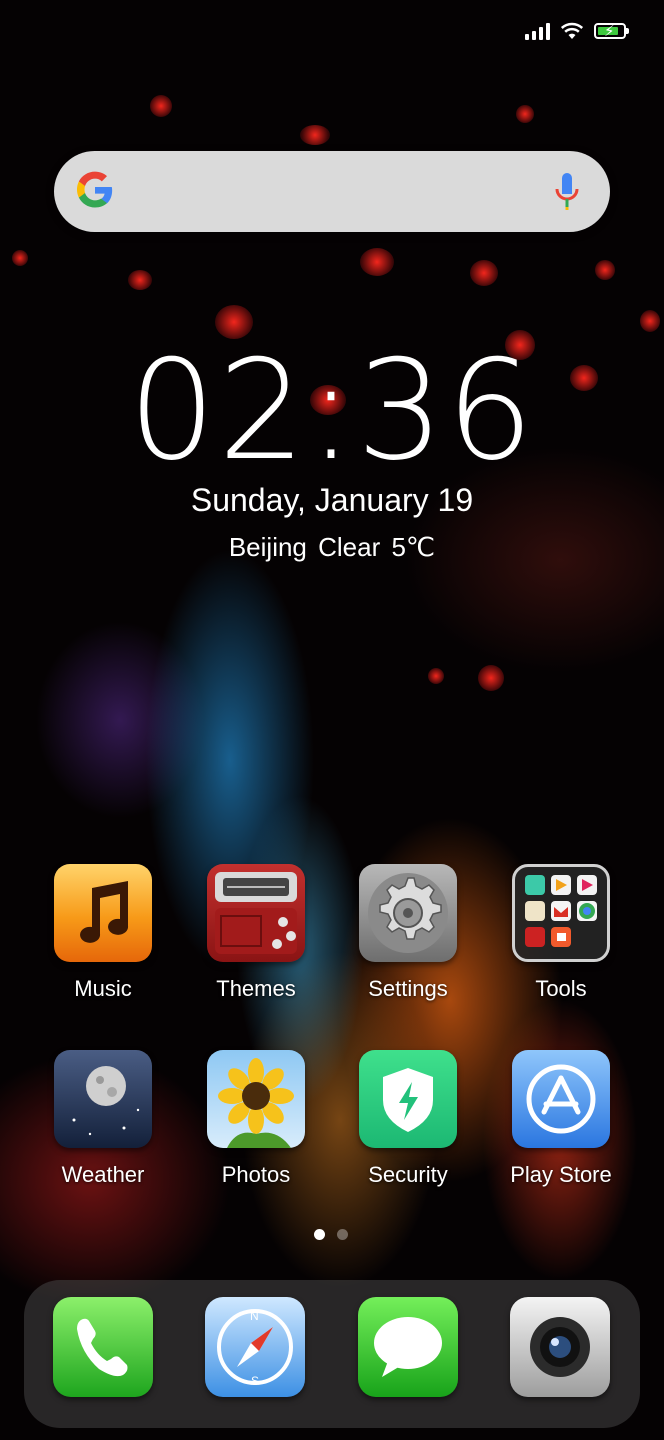  I want to click on app-label: Play Store, so click(561, 1174).